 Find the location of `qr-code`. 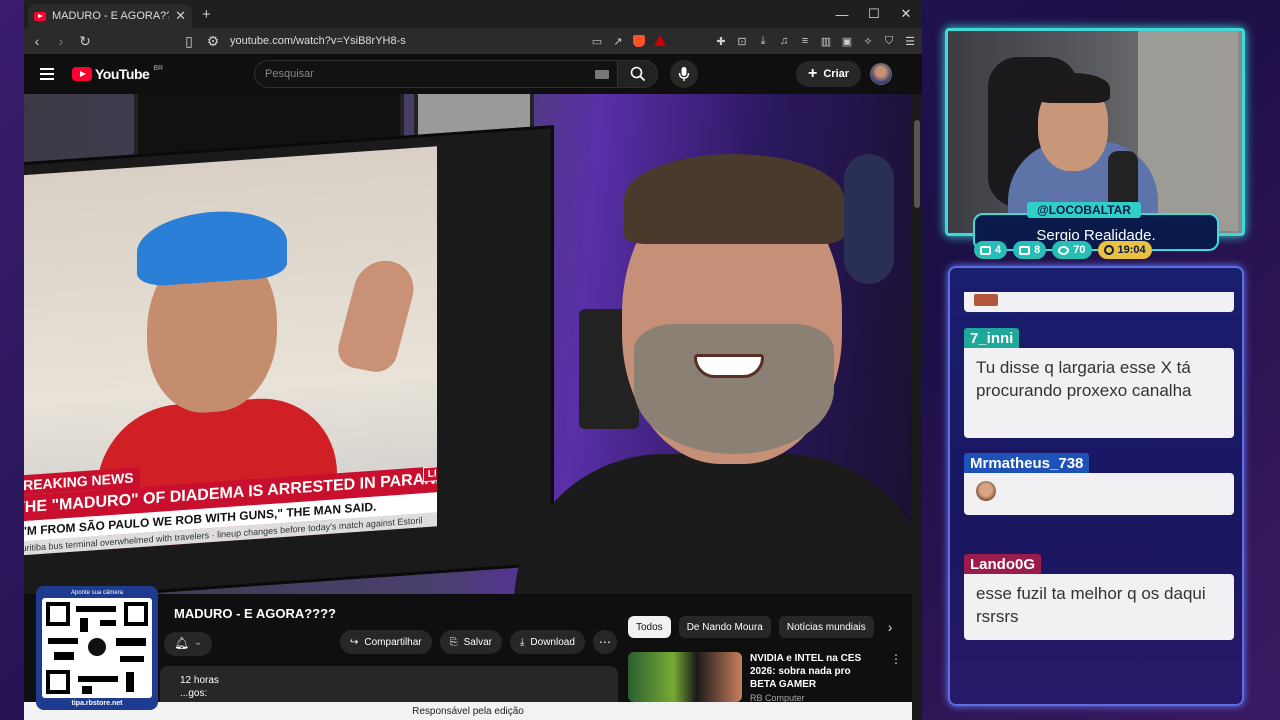

qr-code is located at coordinates (97, 648).